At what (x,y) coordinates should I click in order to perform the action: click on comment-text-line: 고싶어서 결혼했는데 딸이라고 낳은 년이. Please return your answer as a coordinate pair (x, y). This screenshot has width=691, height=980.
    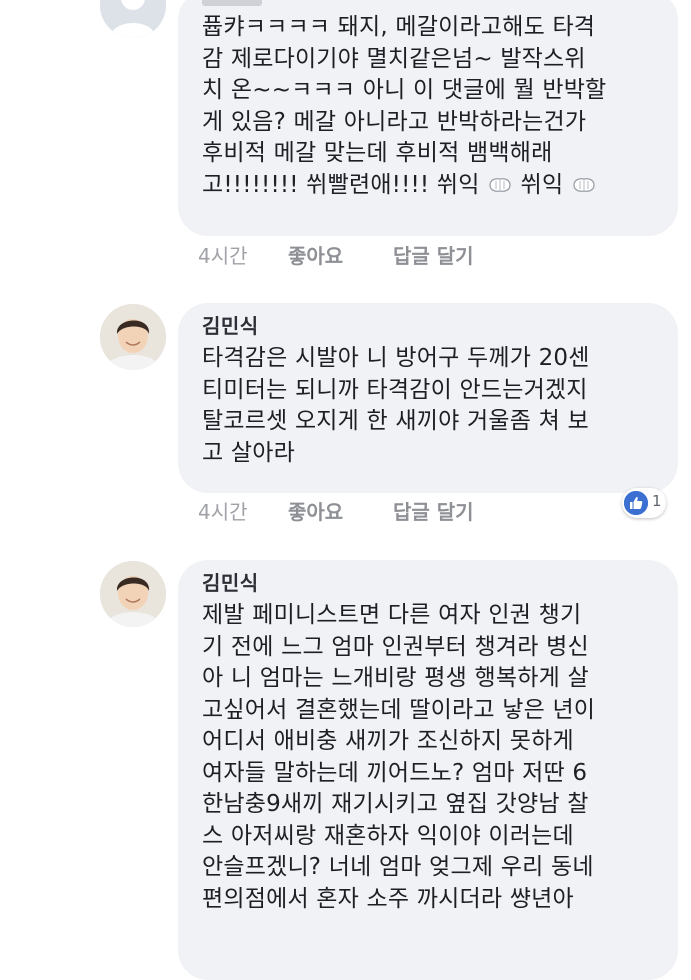
    Looking at the image, I should click on (399, 709).